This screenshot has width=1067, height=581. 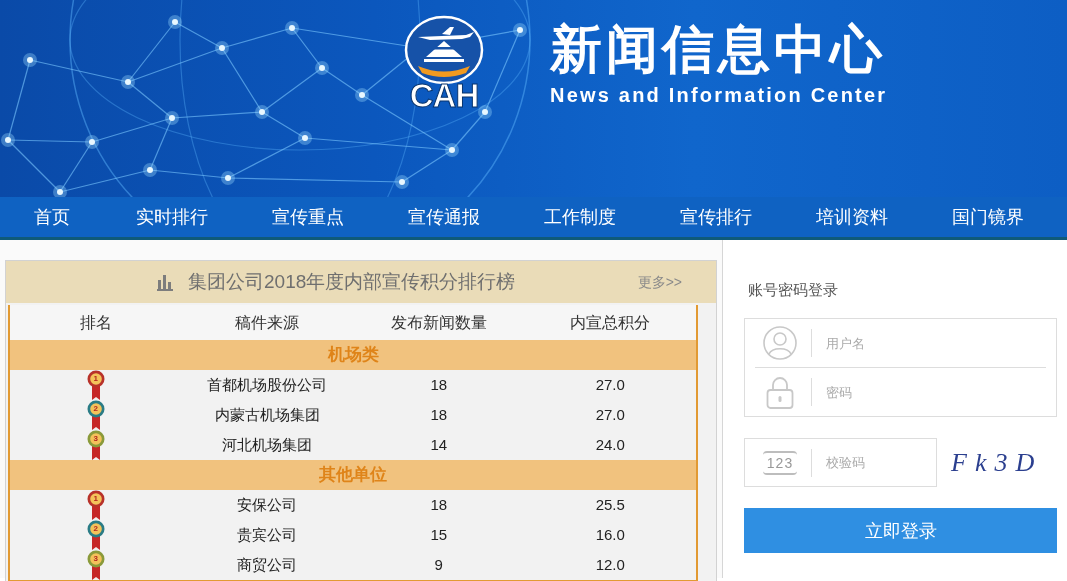 I want to click on table-cell: 首都机场股份公司, so click(x=267, y=385).